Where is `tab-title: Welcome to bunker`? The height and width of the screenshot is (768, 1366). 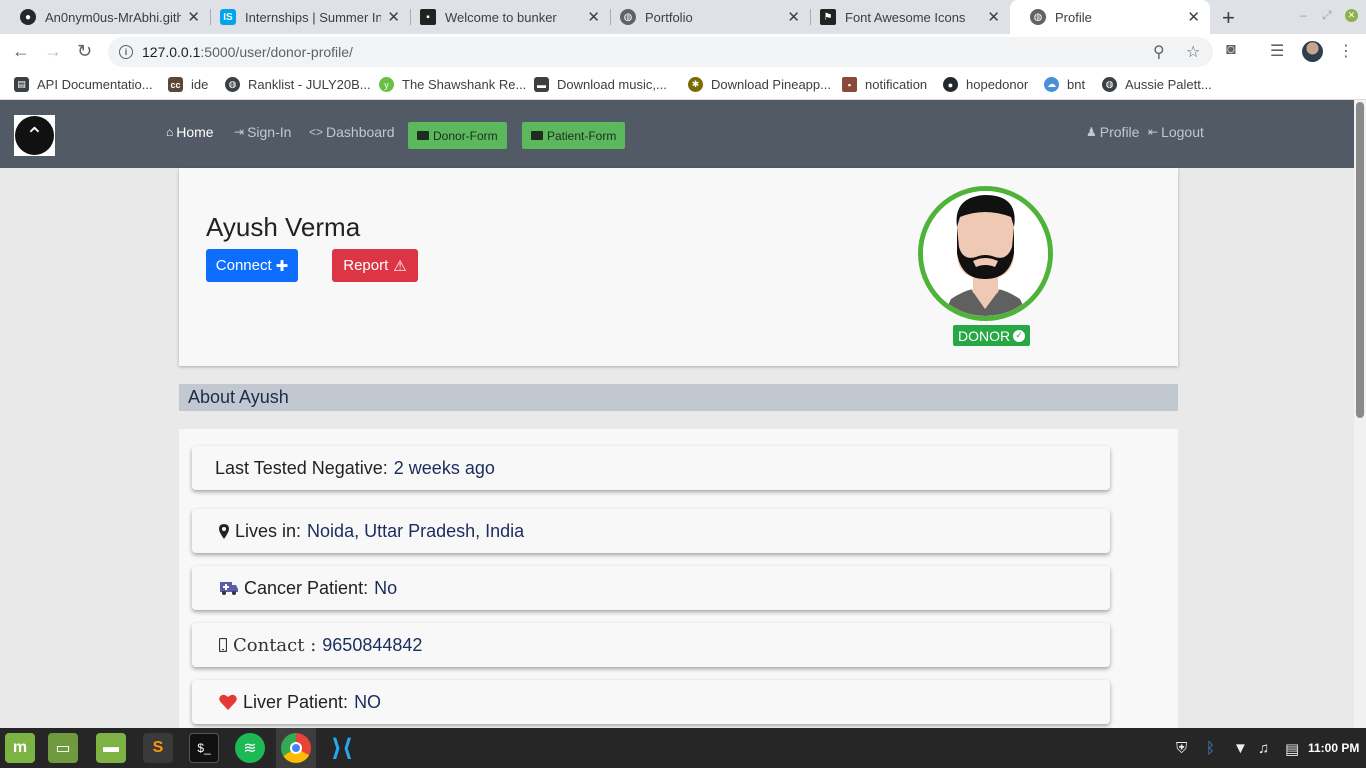 tab-title: Welcome to bunker is located at coordinates (501, 17).